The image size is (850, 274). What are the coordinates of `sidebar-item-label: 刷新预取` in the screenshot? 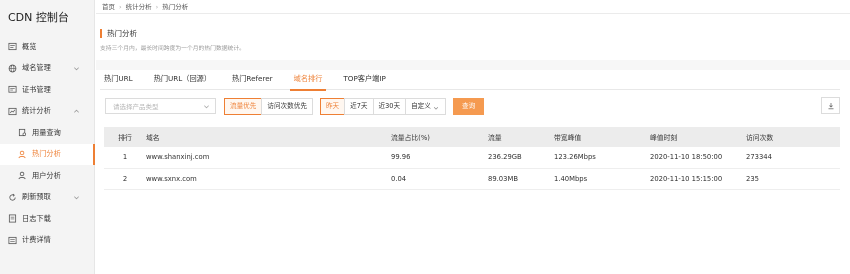 It's located at (36, 197).